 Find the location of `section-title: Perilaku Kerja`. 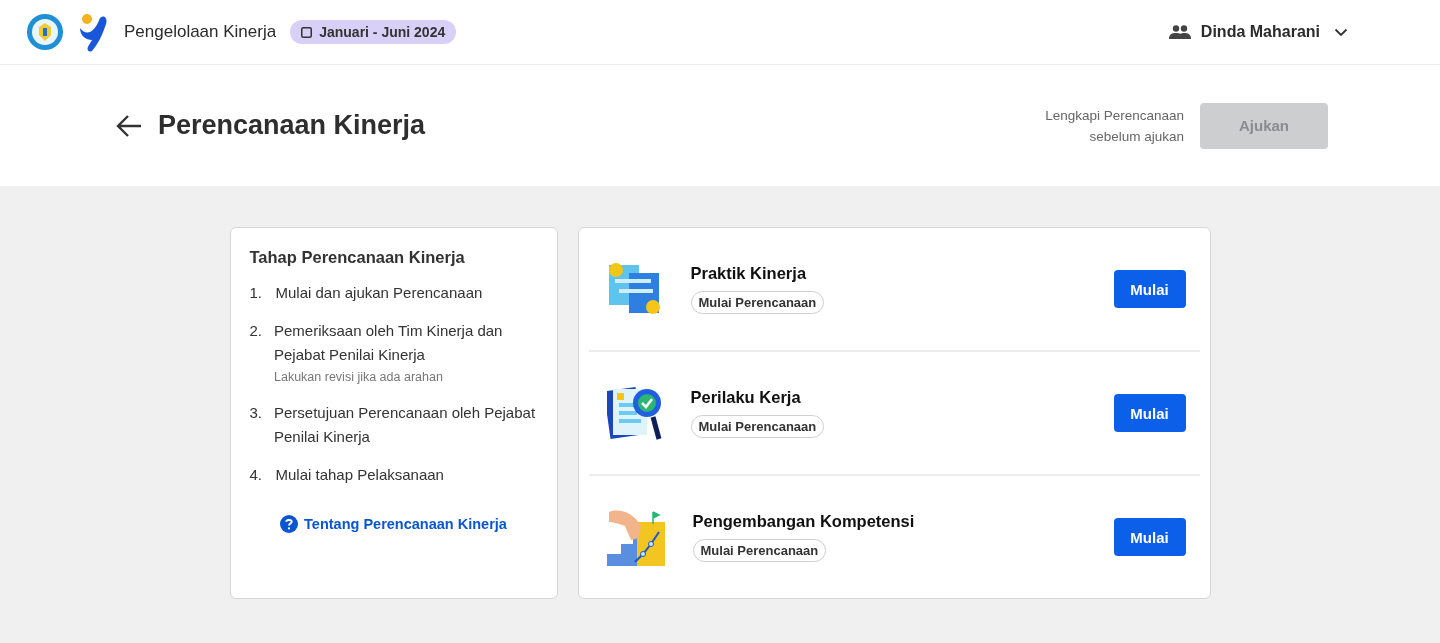

section-title: Perilaku Kerja is located at coordinates (745, 397).